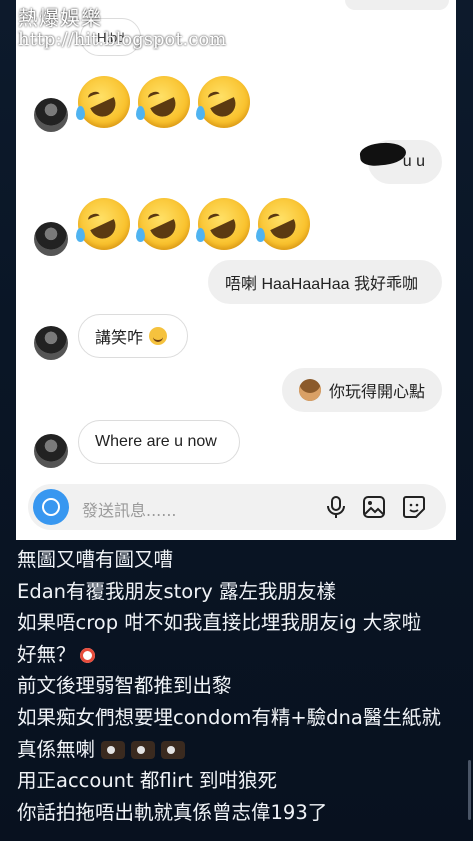 Image resolution: width=473 pixels, height=841 pixels. What do you see at coordinates (119, 338) in the screenshot?
I see `message-text: 講笑咋` at bounding box center [119, 338].